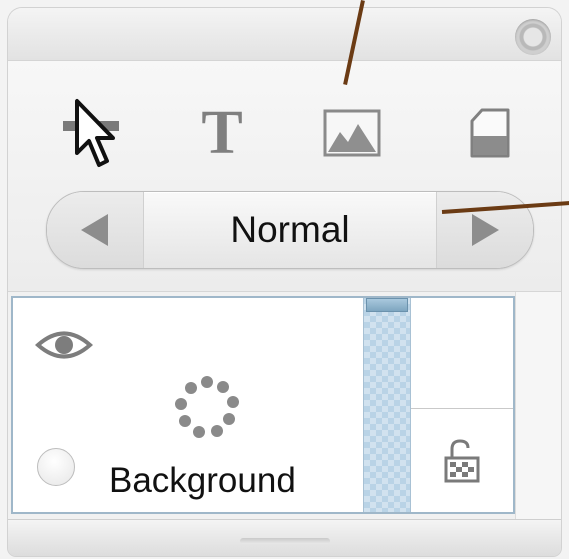 This screenshot has width=569, height=559. I want to click on panel-footer, so click(284, 537).